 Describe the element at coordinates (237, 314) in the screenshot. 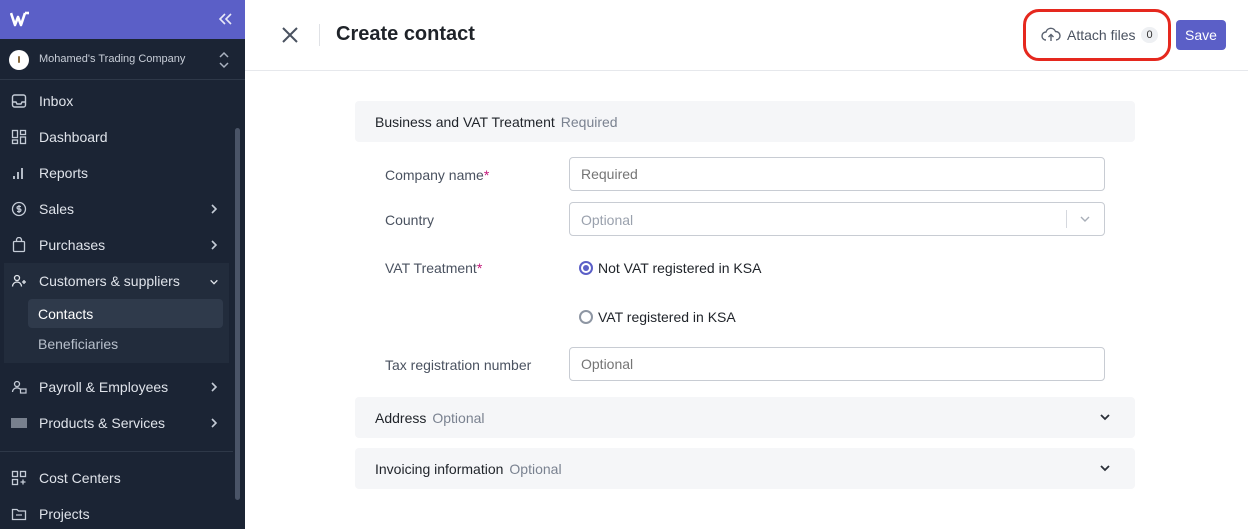

I see `sidebar-scrollbar` at that location.